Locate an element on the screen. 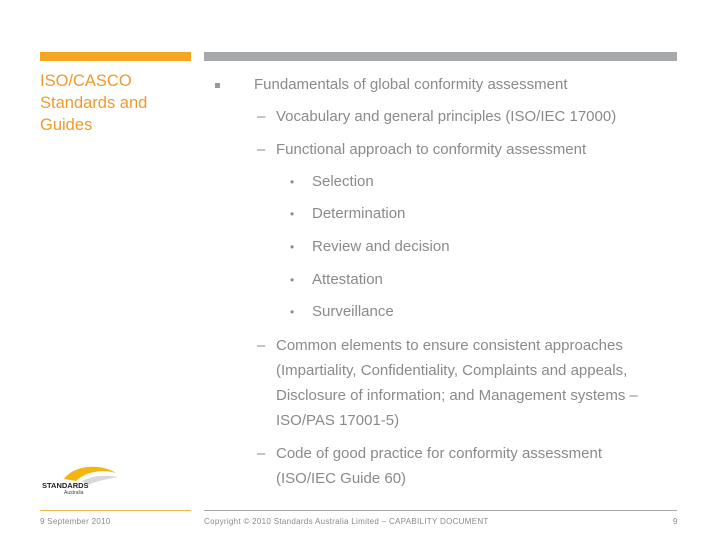 This screenshot has width=720, height=540. square-bullet-icon is located at coordinates (217, 85).